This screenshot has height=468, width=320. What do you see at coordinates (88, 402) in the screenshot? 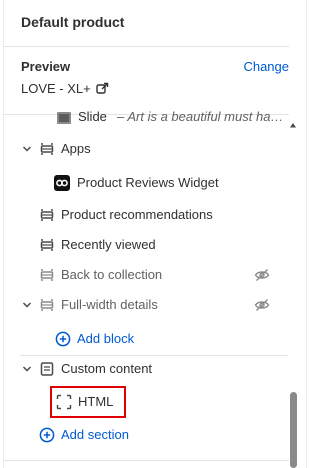
I see `highlight-box` at bounding box center [88, 402].